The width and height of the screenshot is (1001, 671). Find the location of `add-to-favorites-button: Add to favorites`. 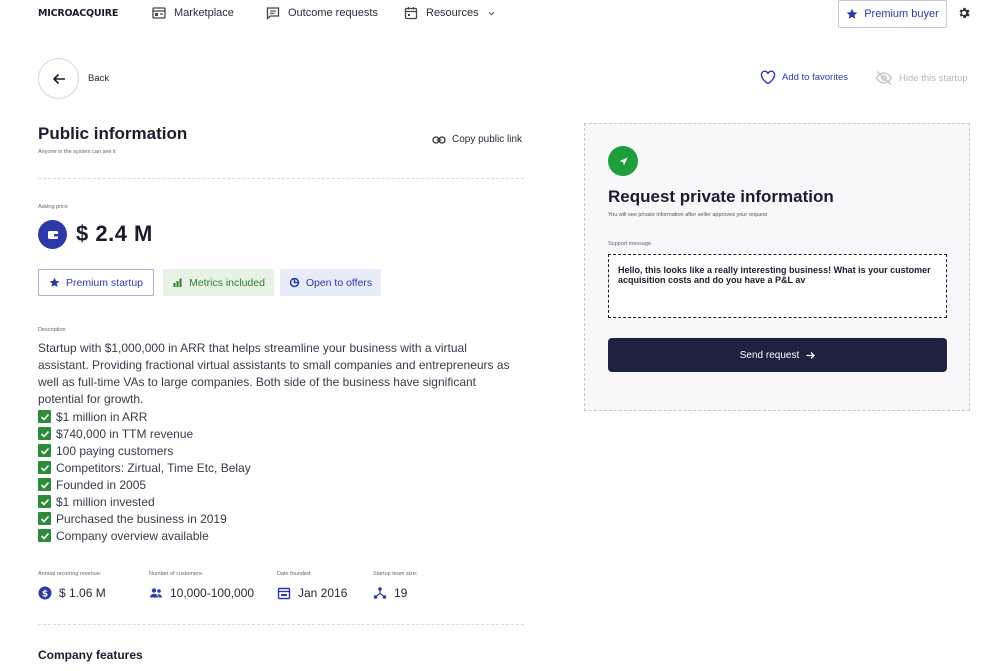

add-to-favorites-button: Add to favorites is located at coordinates (804, 77).